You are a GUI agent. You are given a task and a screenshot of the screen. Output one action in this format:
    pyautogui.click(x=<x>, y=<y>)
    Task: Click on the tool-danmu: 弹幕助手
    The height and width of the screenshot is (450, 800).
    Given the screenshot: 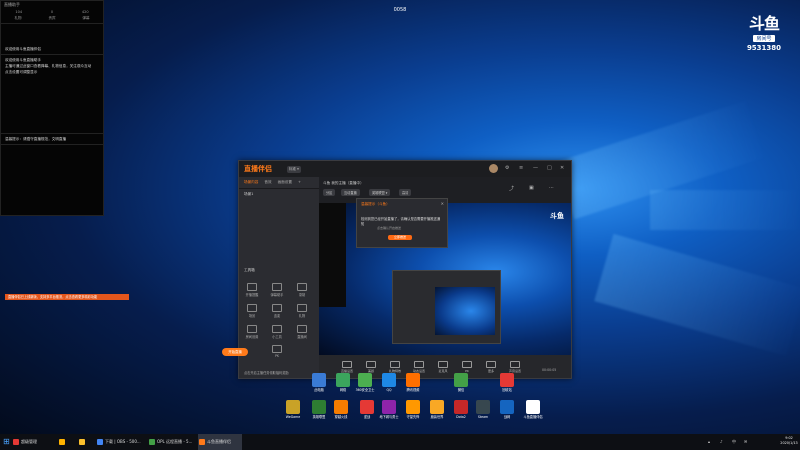 What is the action you would take?
    pyautogui.click(x=277, y=290)
    